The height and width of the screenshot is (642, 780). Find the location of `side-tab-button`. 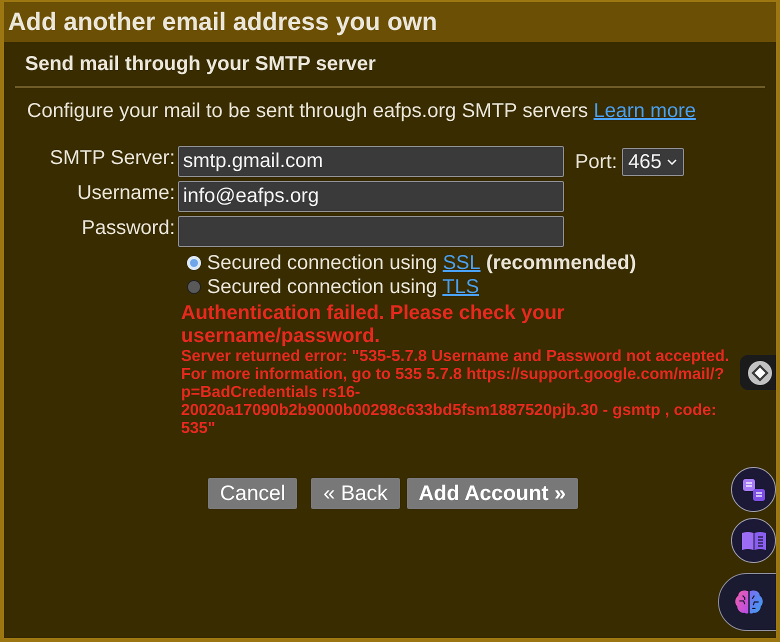

side-tab-button is located at coordinates (758, 372).